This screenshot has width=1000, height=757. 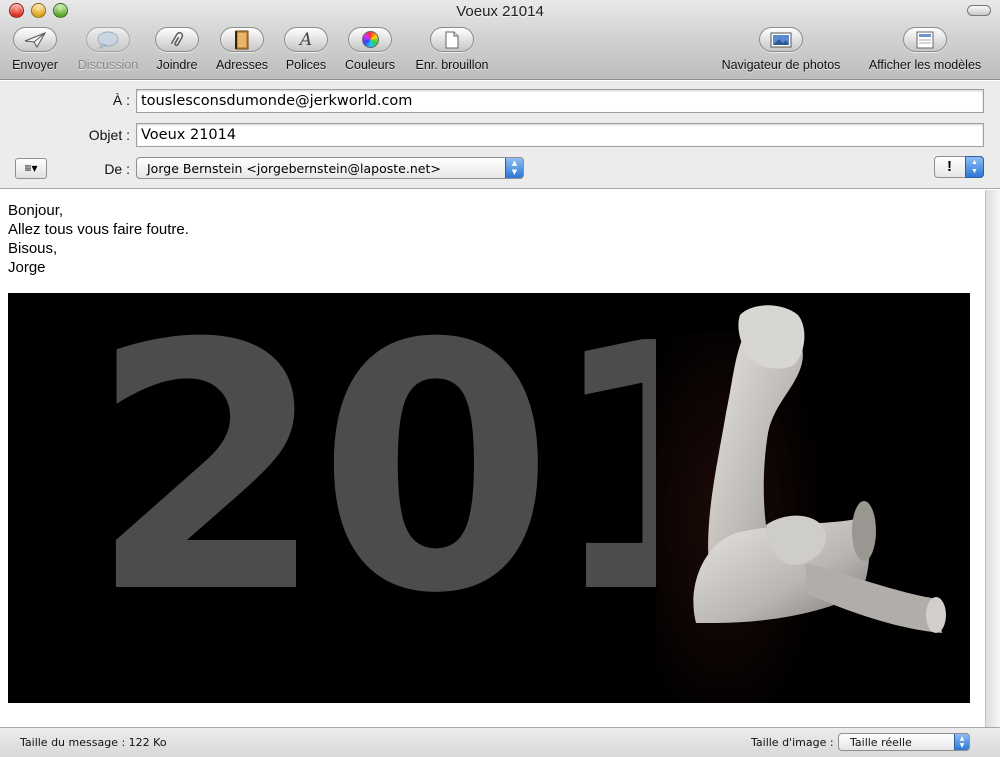 What do you see at coordinates (306, 39) in the screenshot?
I see `font-icon: A` at bounding box center [306, 39].